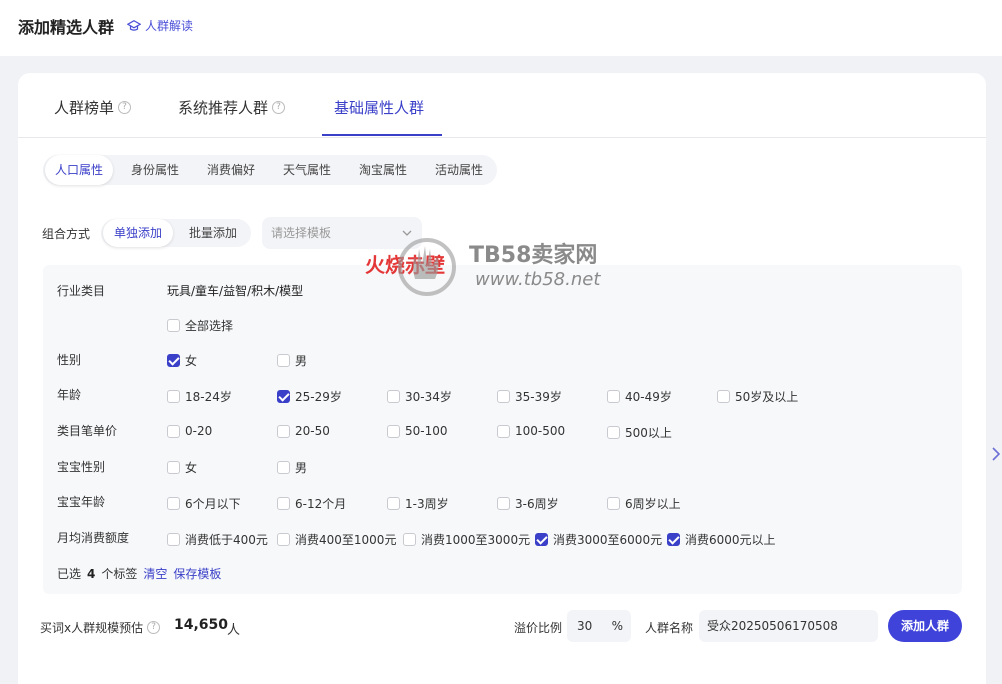  I want to click on baby-gender-option: 女, so click(182, 467).